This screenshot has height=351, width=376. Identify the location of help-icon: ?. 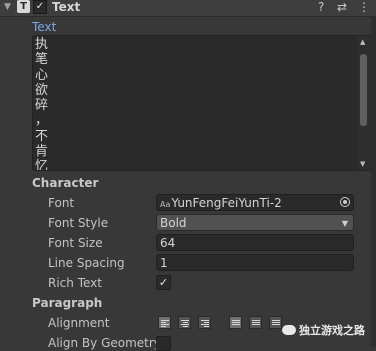
(321, 7).